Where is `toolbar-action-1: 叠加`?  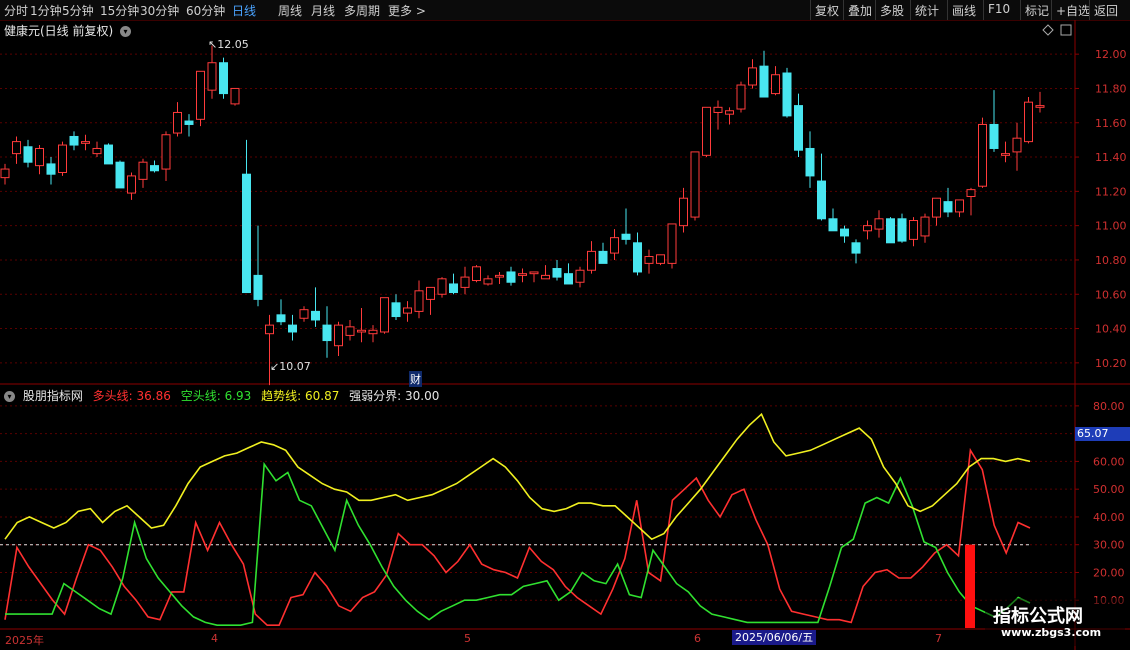
toolbar-action-1: 叠加 is located at coordinates (860, 10).